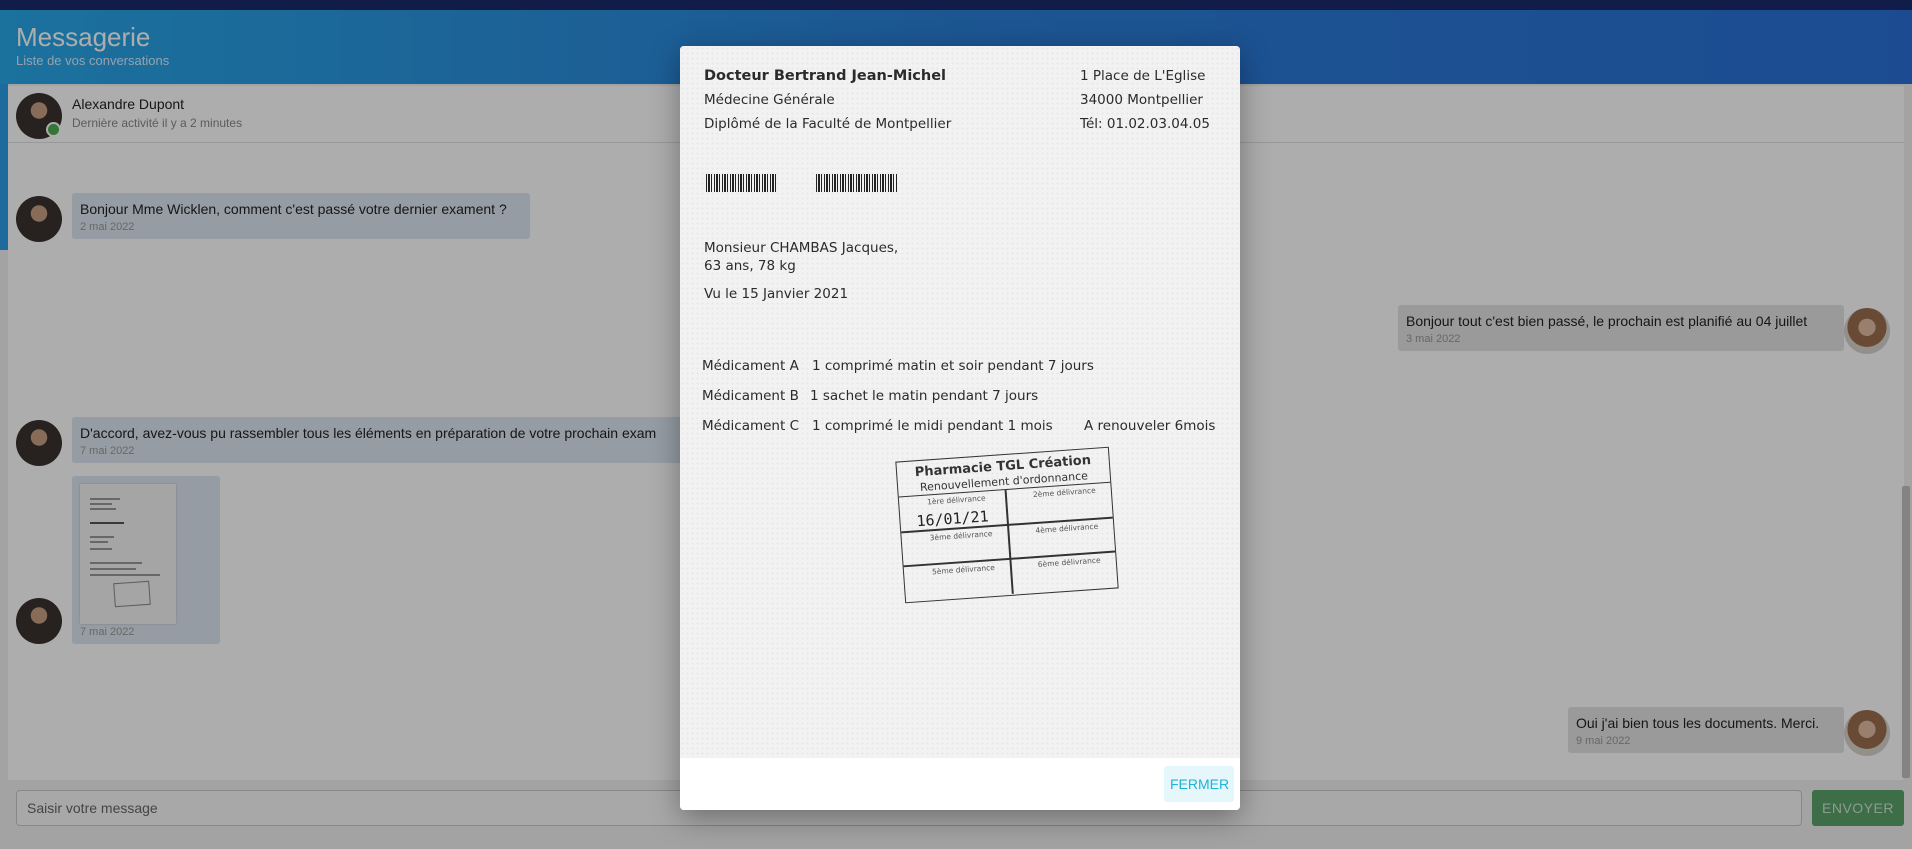  What do you see at coordinates (924, 396) in the screenshot?
I see `medication-dosage: 1 sachet le matin pendant 7 jours` at bounding box center [924, 396].